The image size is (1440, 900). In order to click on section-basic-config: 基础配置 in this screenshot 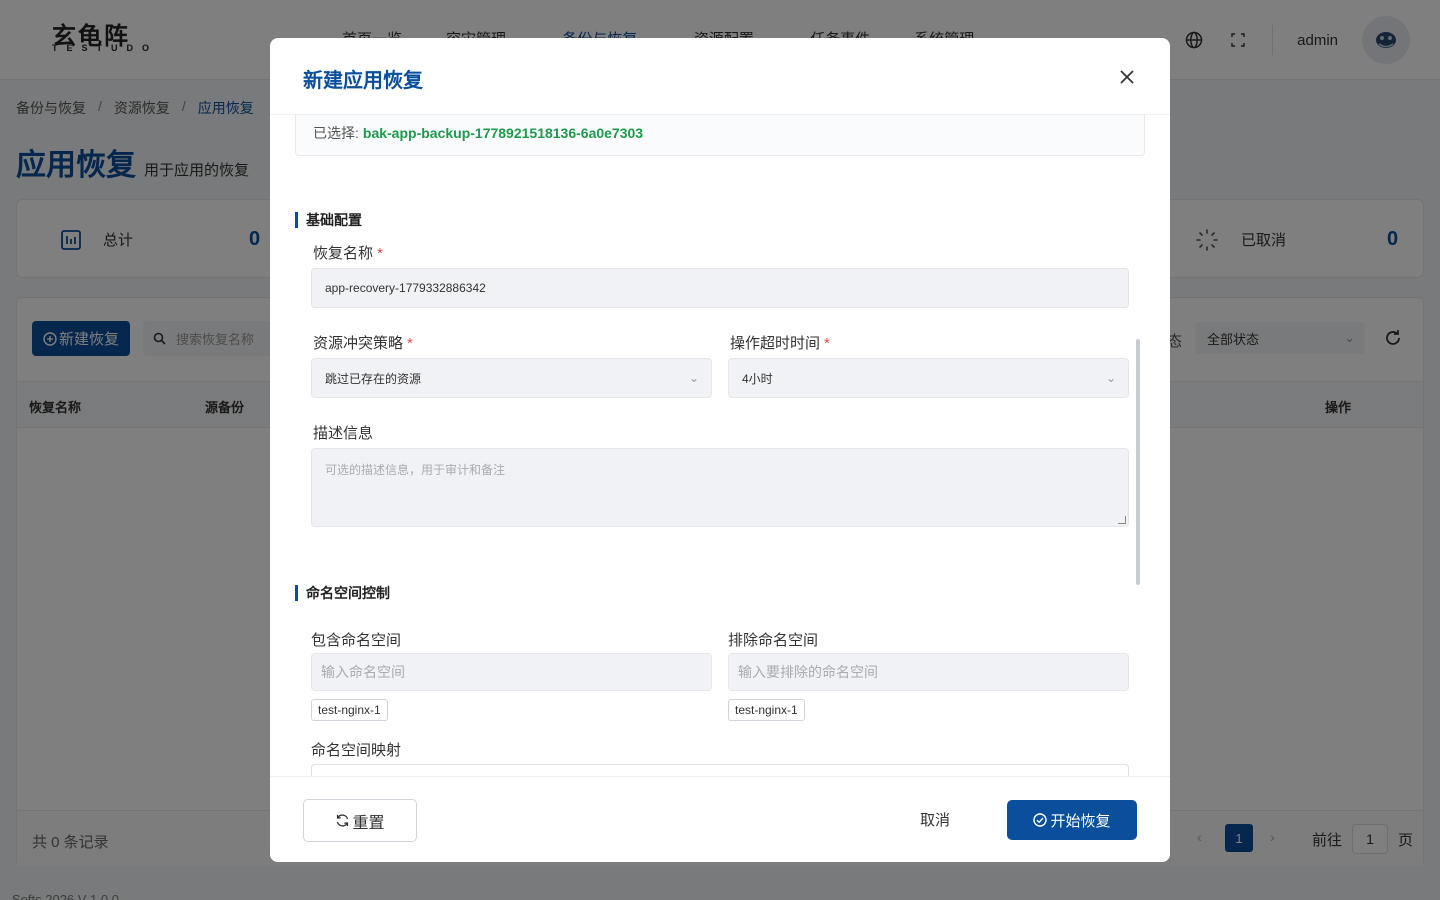, I will do `click(328, 220)`.